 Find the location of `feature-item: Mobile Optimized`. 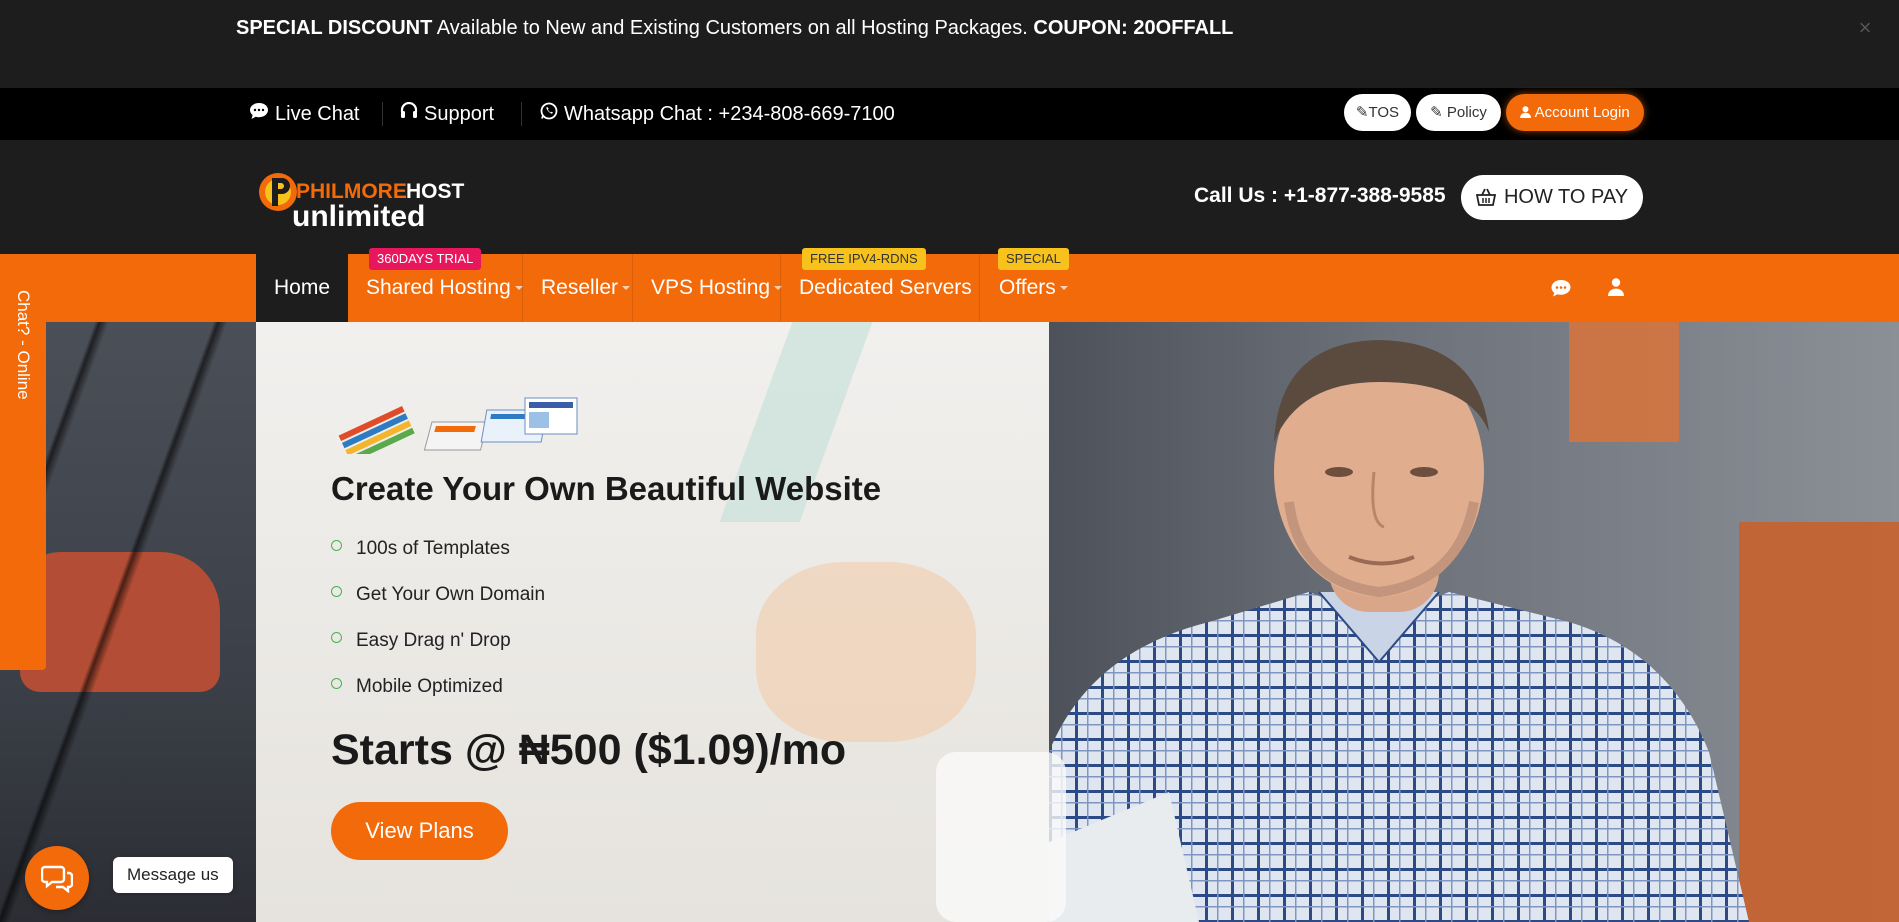

feature-item: Mobile Optimized is located at coordinates (417, 687).